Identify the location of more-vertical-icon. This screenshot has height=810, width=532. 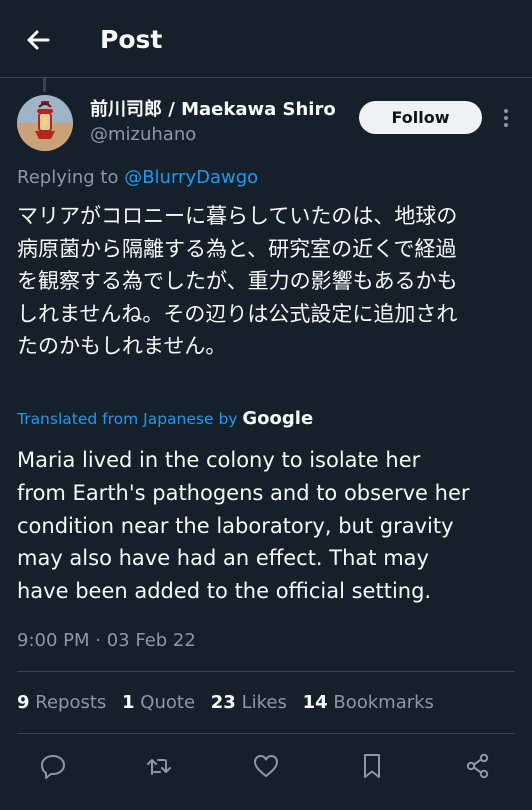
(506, 118).